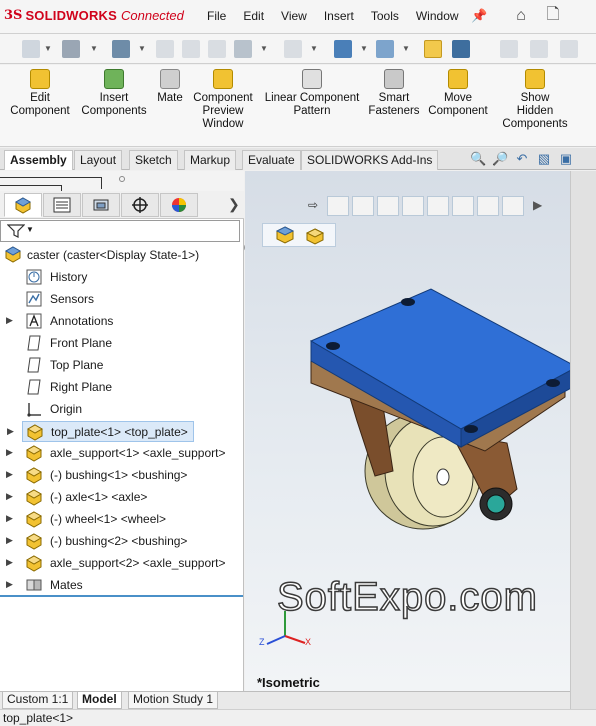  I want to click on tree-item-label: (-) wheel<1> <wheel>, so click(108, 519).